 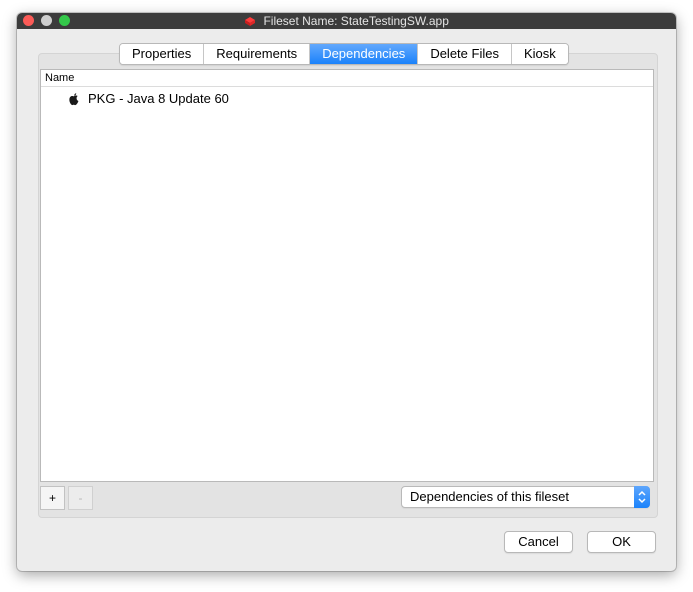 I want to click on remove-dependency-button: -, so click(x=80, y=498).